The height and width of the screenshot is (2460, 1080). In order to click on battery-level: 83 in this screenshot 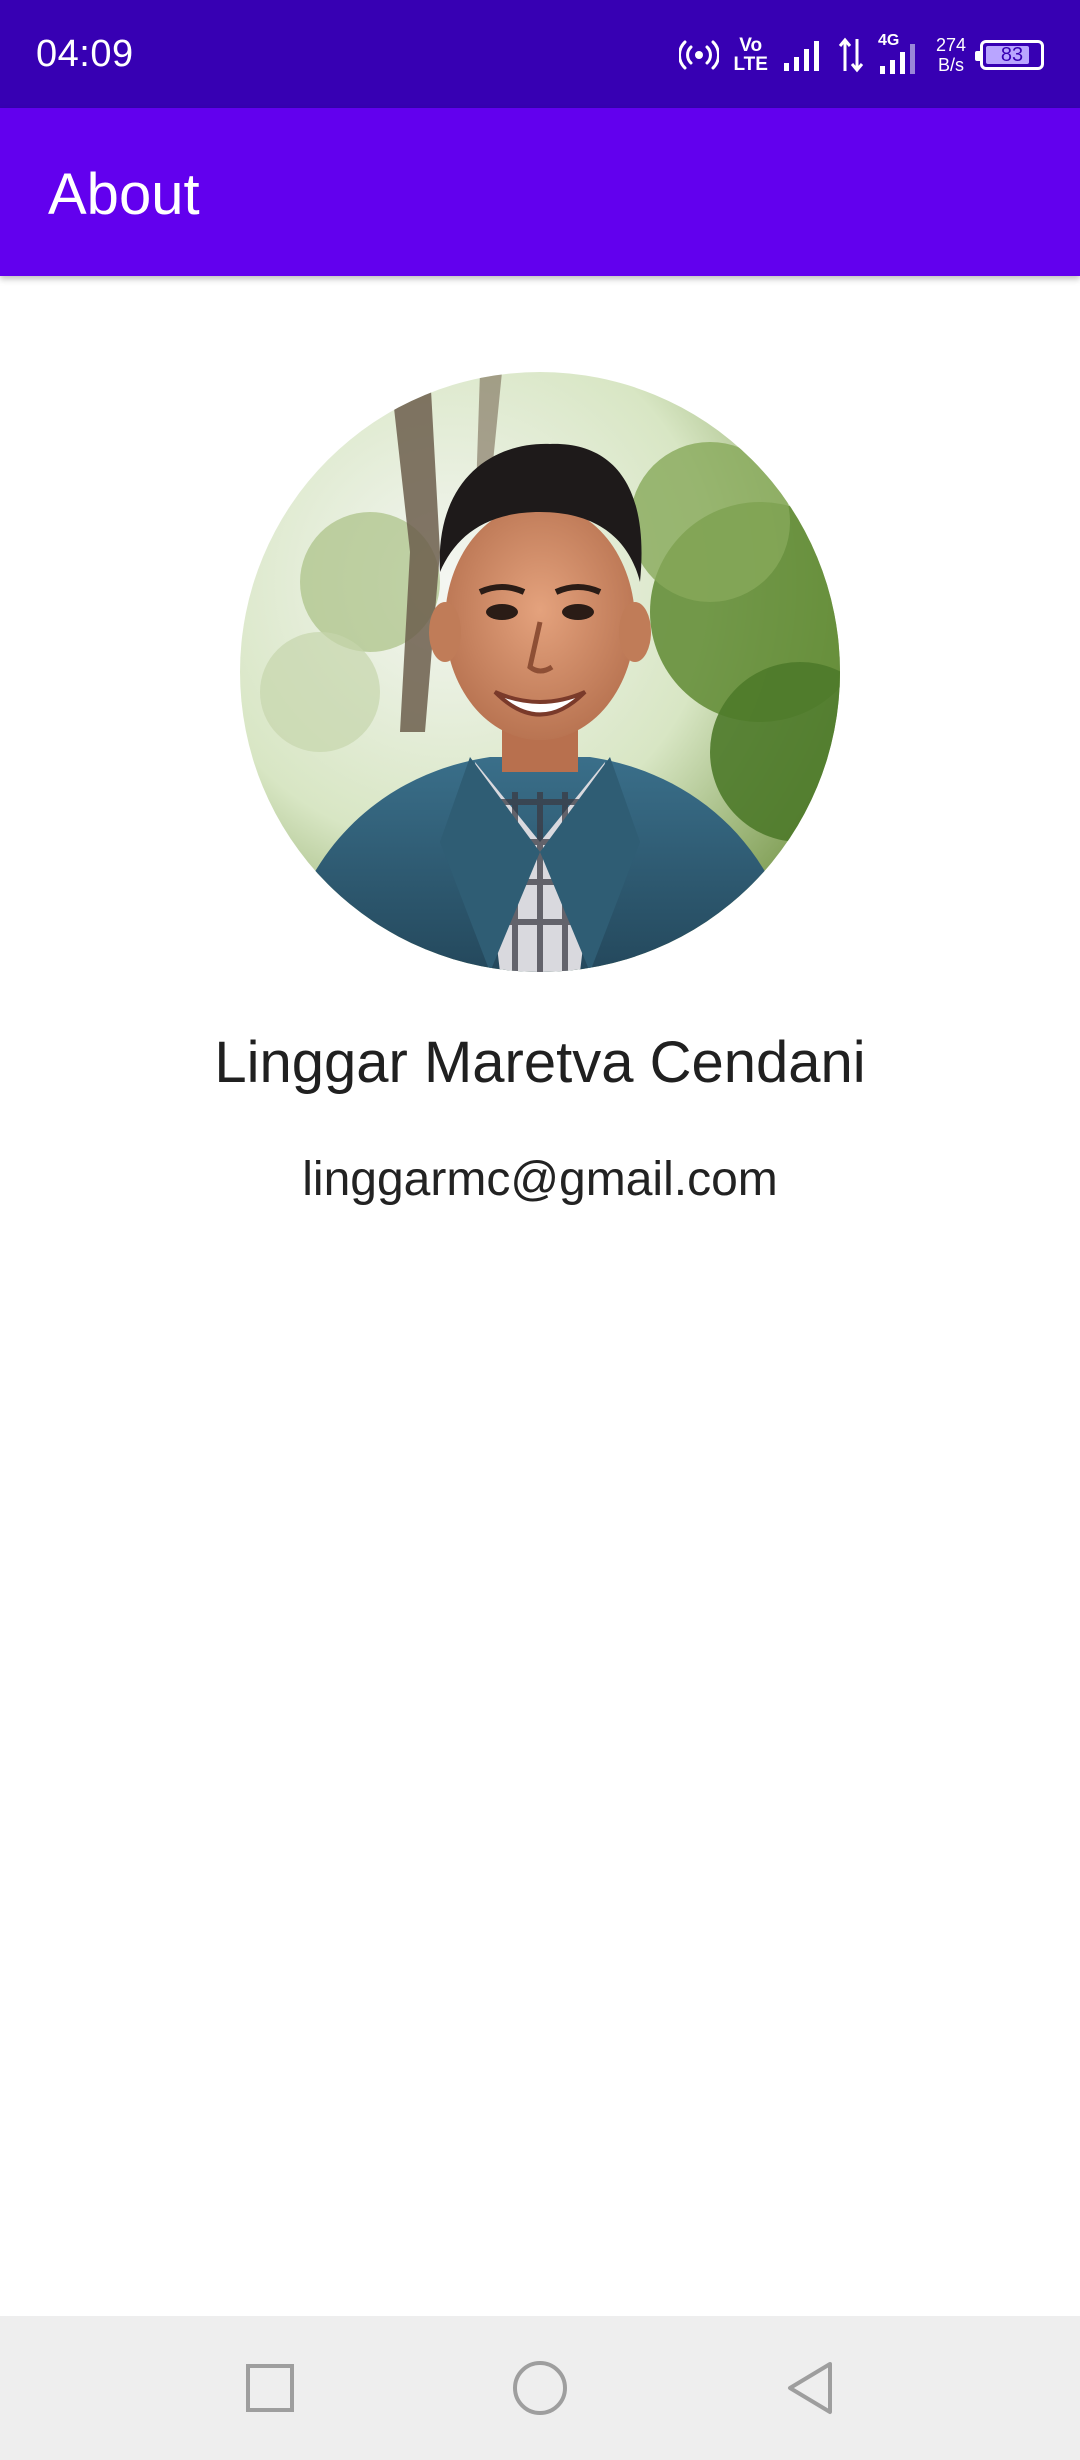, I will do `click(1012, 55)`.